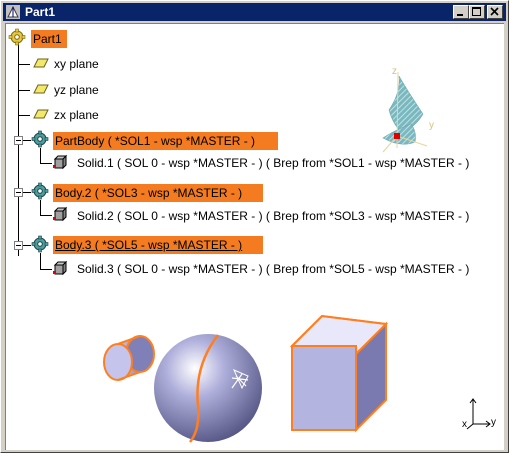 Image resolution: width=509 pixels, height=453 pixels. What do you see at coordinates (155, 141) in the screenshot?
I see `tree-item-partbody: PartBody ( *SOL1 - wsp *MASTER - )` at bounding box center [155, 141].